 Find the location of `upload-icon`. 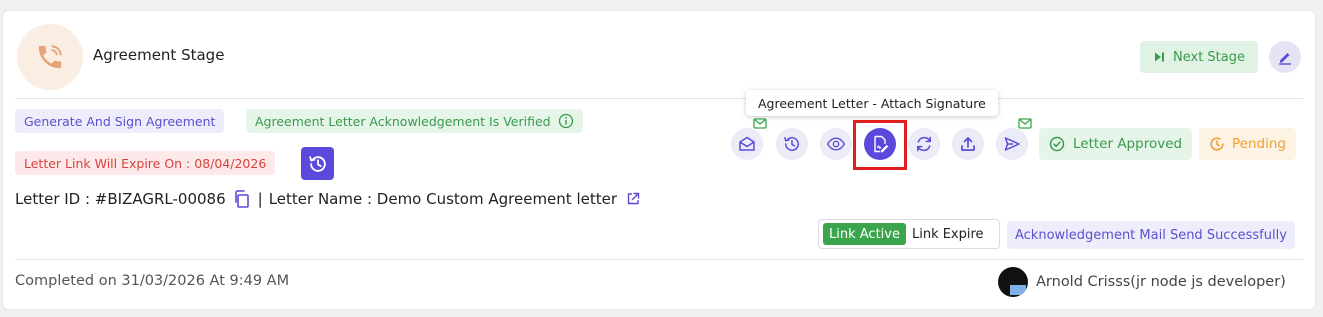

upload-icon is located at coordinates (968, 144).